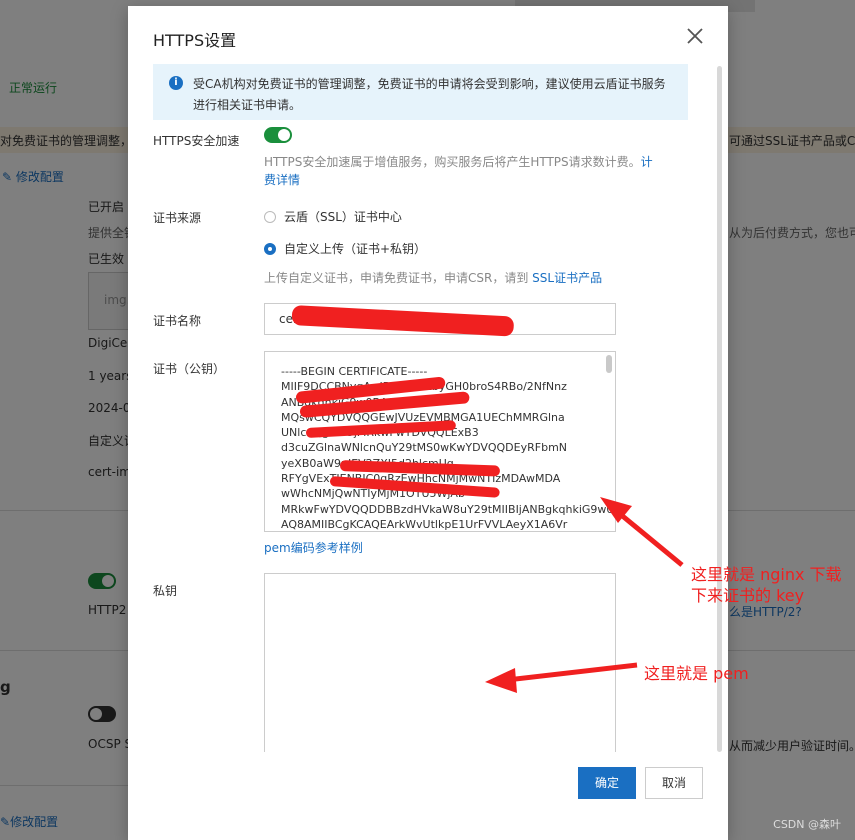 This screenshot has height=840, width=855. Describe the element at coordinates (696, 673) in the screenshot. I see `annotation-pem: 这里就是 pem` at that location.